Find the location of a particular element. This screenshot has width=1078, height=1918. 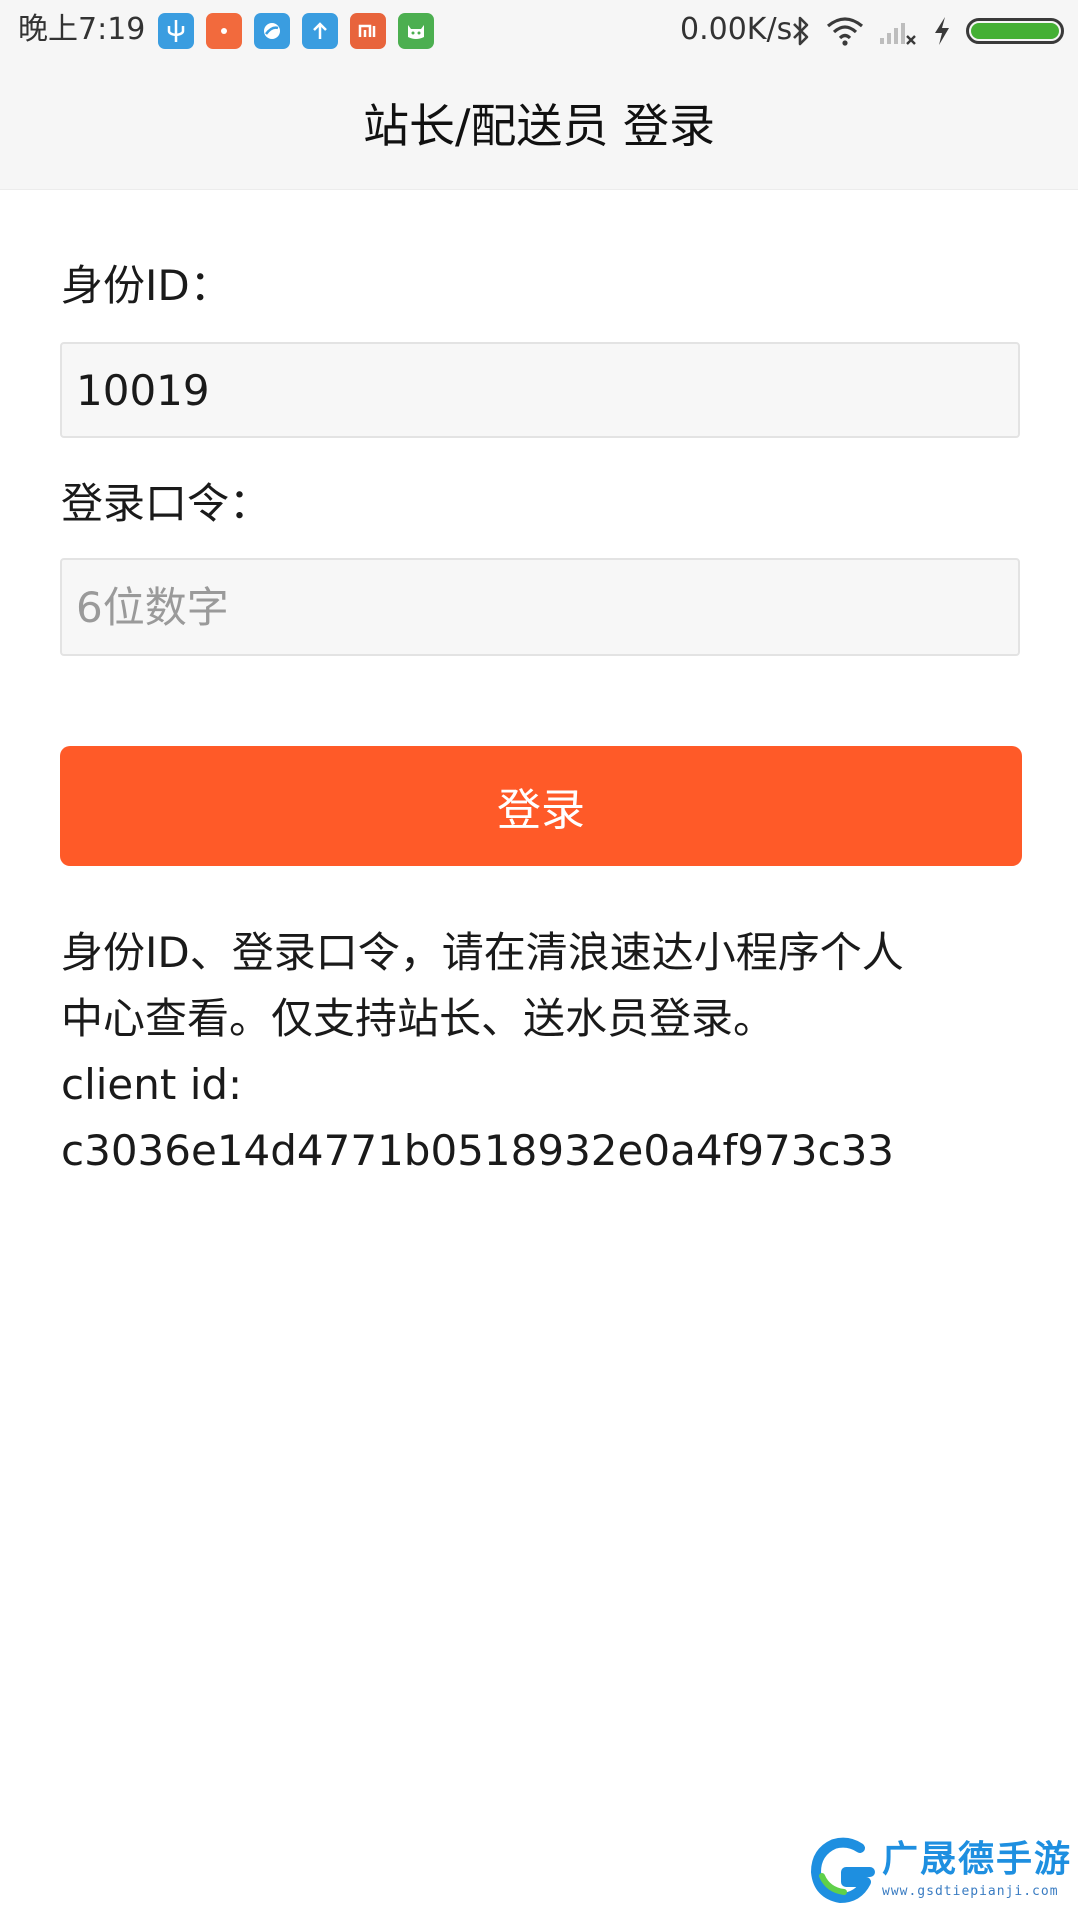

system-icons is located at coordinates (927, 31).